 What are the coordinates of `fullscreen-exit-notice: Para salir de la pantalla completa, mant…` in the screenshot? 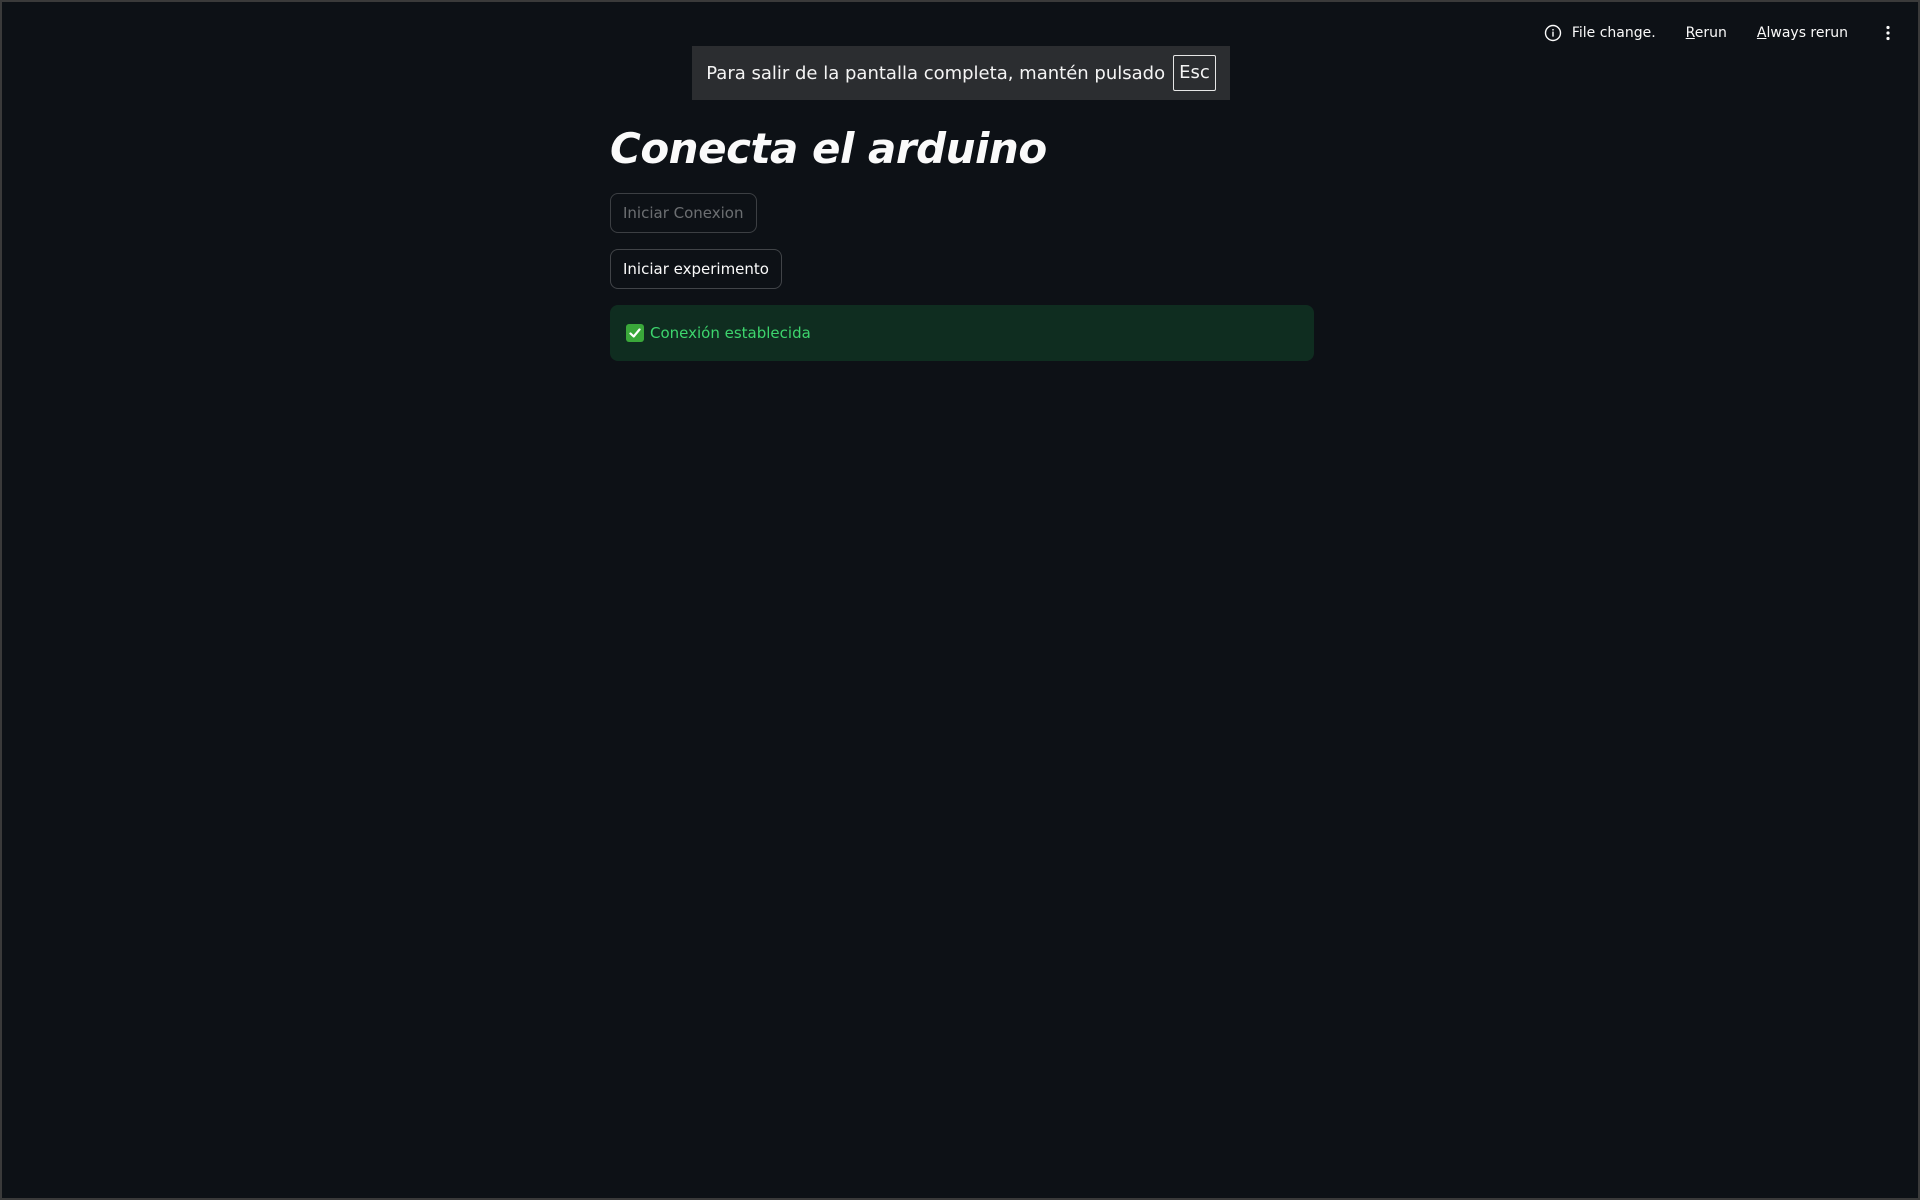 It's located at (961, 73).